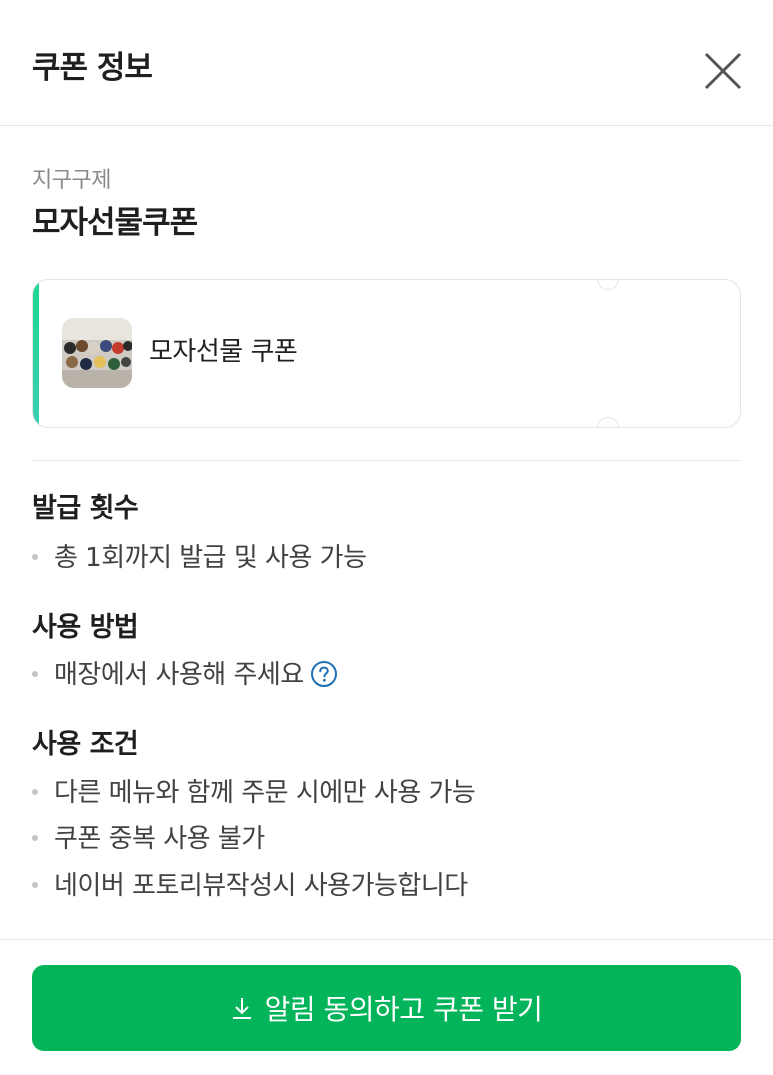 Image resolution: width=773 pixels, height=1075 pixels. What do you see at coordinates (386, 460) in the screenshot?
I see `section-divider` at bounding box center [386, 460].